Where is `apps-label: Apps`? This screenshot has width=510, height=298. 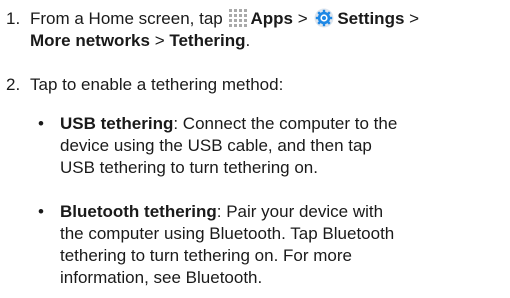 apps-label: Apps is located at coordinates (271, 18).